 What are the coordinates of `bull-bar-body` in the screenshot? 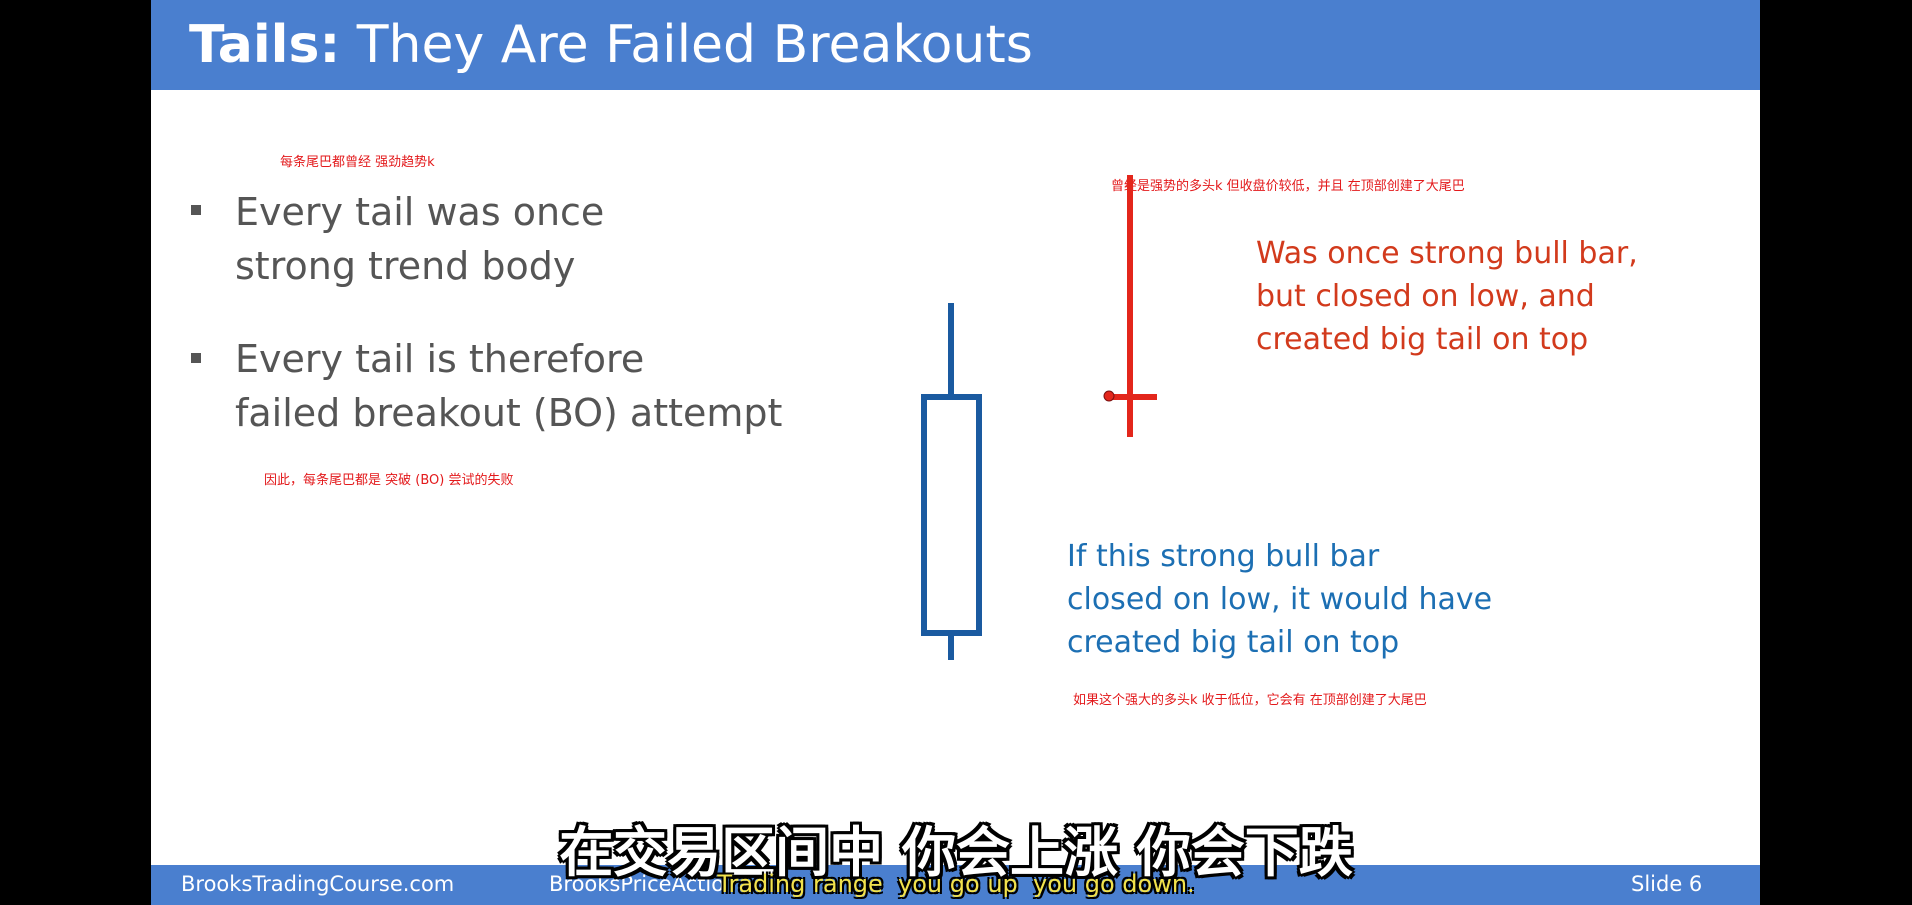 It's located at (951, 515).